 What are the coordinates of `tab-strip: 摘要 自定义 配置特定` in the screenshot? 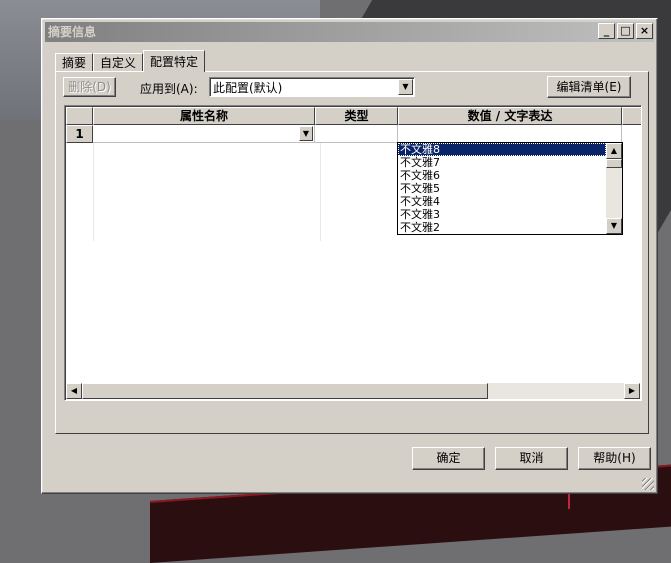 It's located at (130, 61).